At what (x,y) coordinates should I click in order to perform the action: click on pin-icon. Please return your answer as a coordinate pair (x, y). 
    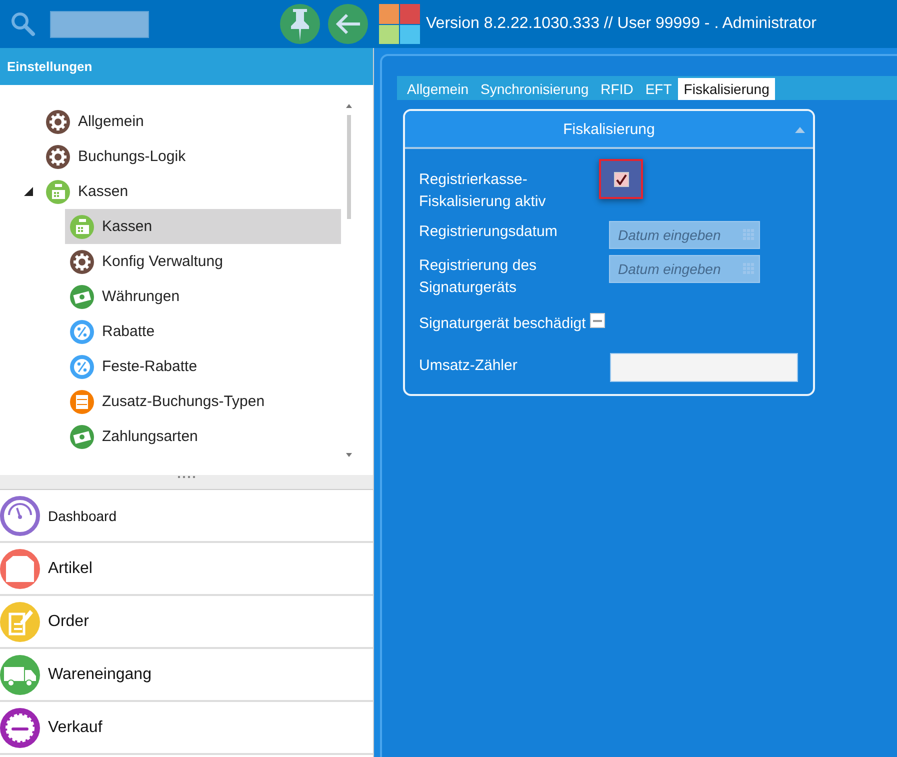
    Looking at the image, I should click on (300, 24).